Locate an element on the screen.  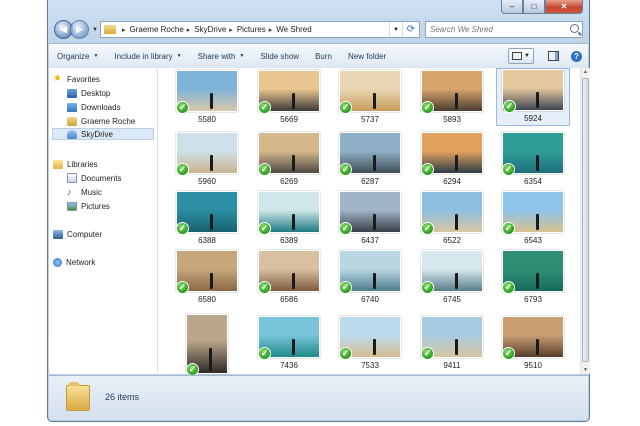
item-count: 26 items is located at coordinates (122, 397).